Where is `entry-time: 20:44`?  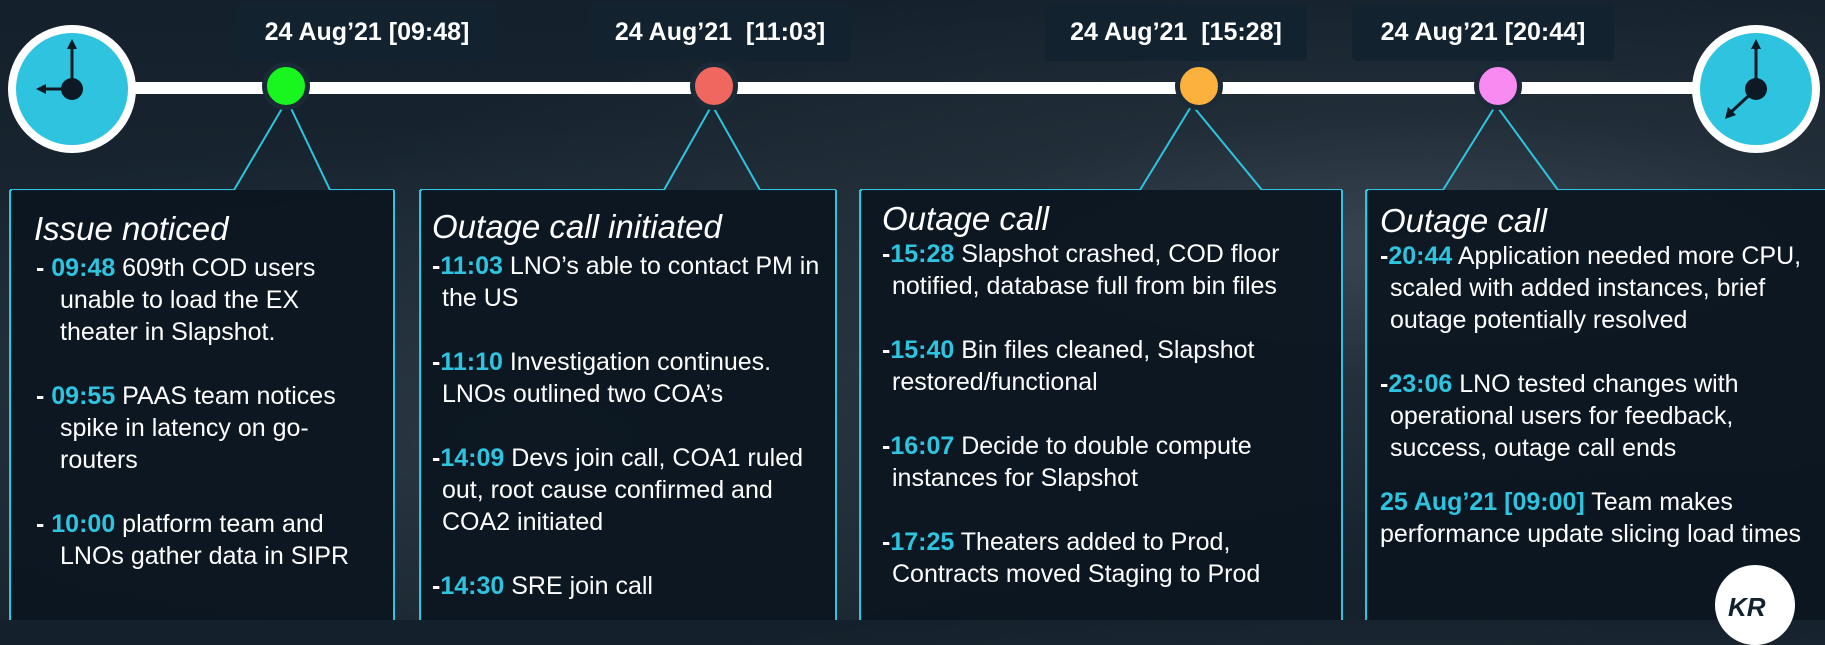
entry-time: 20:44 is located at coordinates (1420, 256).